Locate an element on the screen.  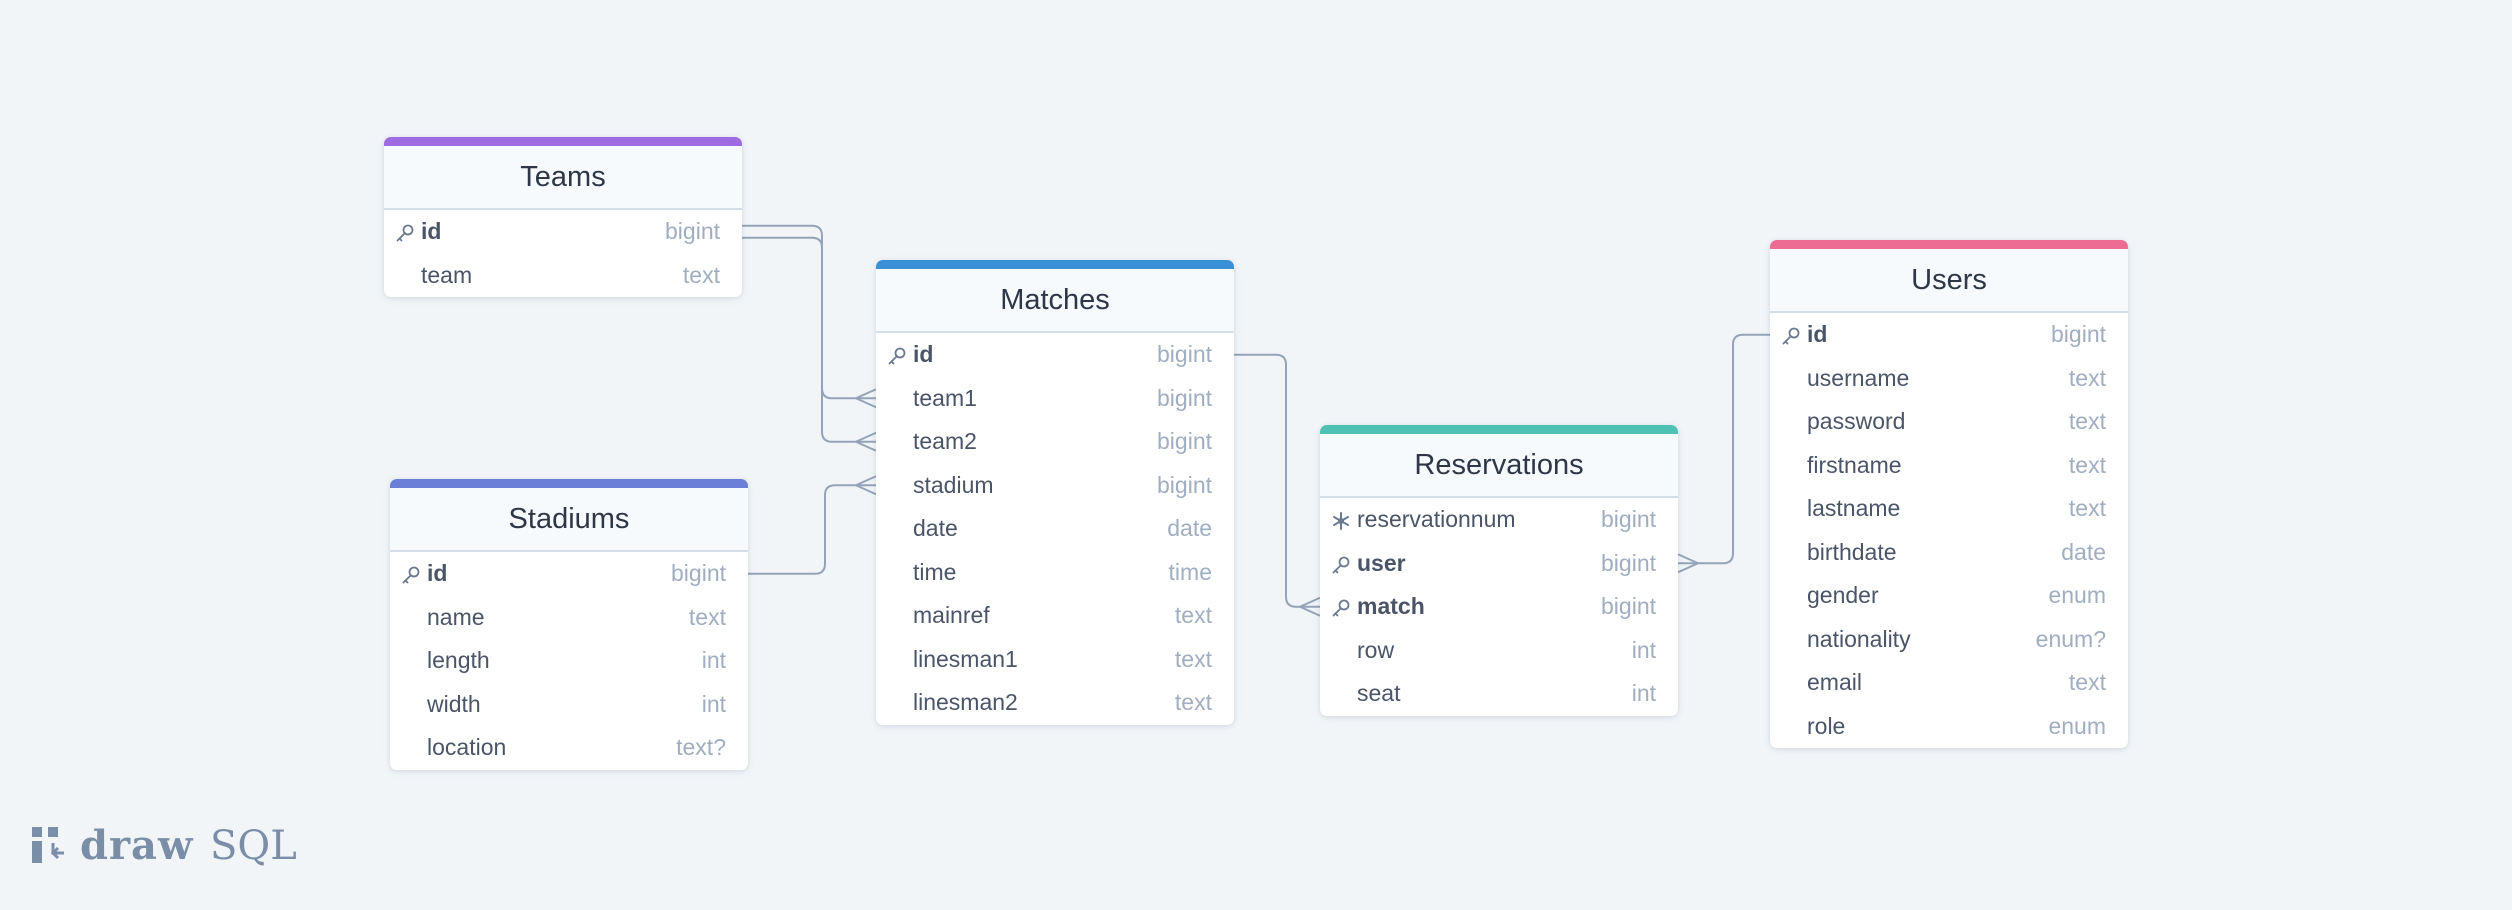
column-name: team2 is located at coordinates (945, 441).